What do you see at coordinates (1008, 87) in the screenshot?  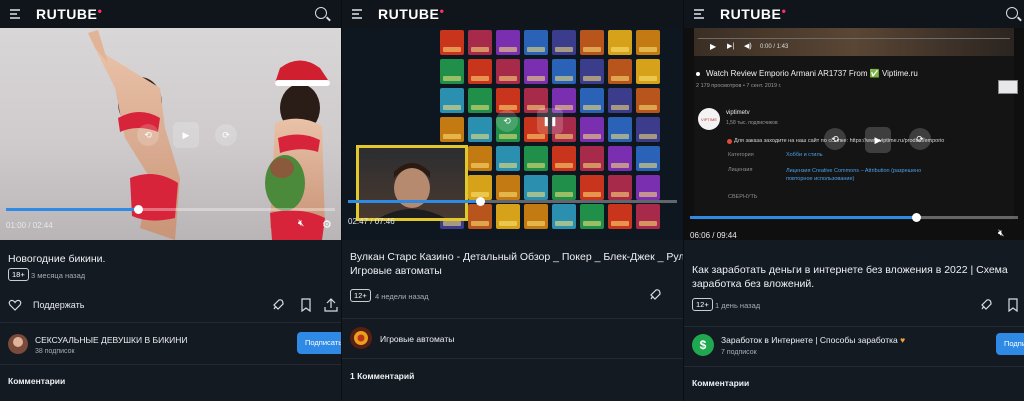 I see `embed-side-thumb` at bounding box center [1008, 87].